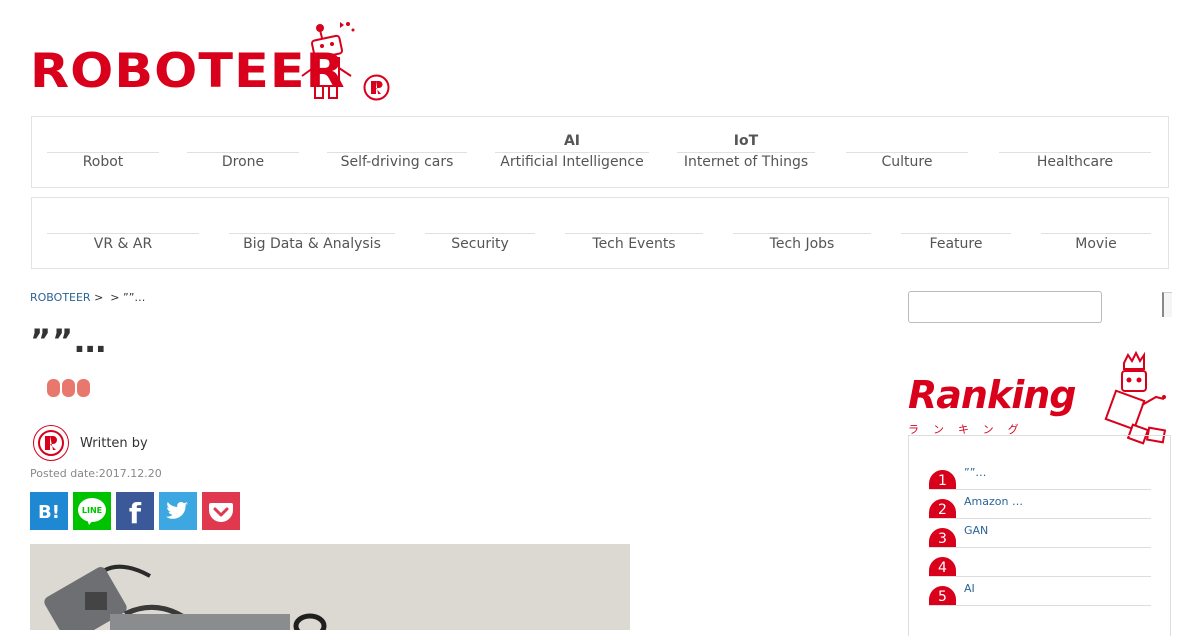 The width and height of the screenshot is (1200, 636). I want to click on nav-item-label: Big Data & Analysis, so click(312, 244).